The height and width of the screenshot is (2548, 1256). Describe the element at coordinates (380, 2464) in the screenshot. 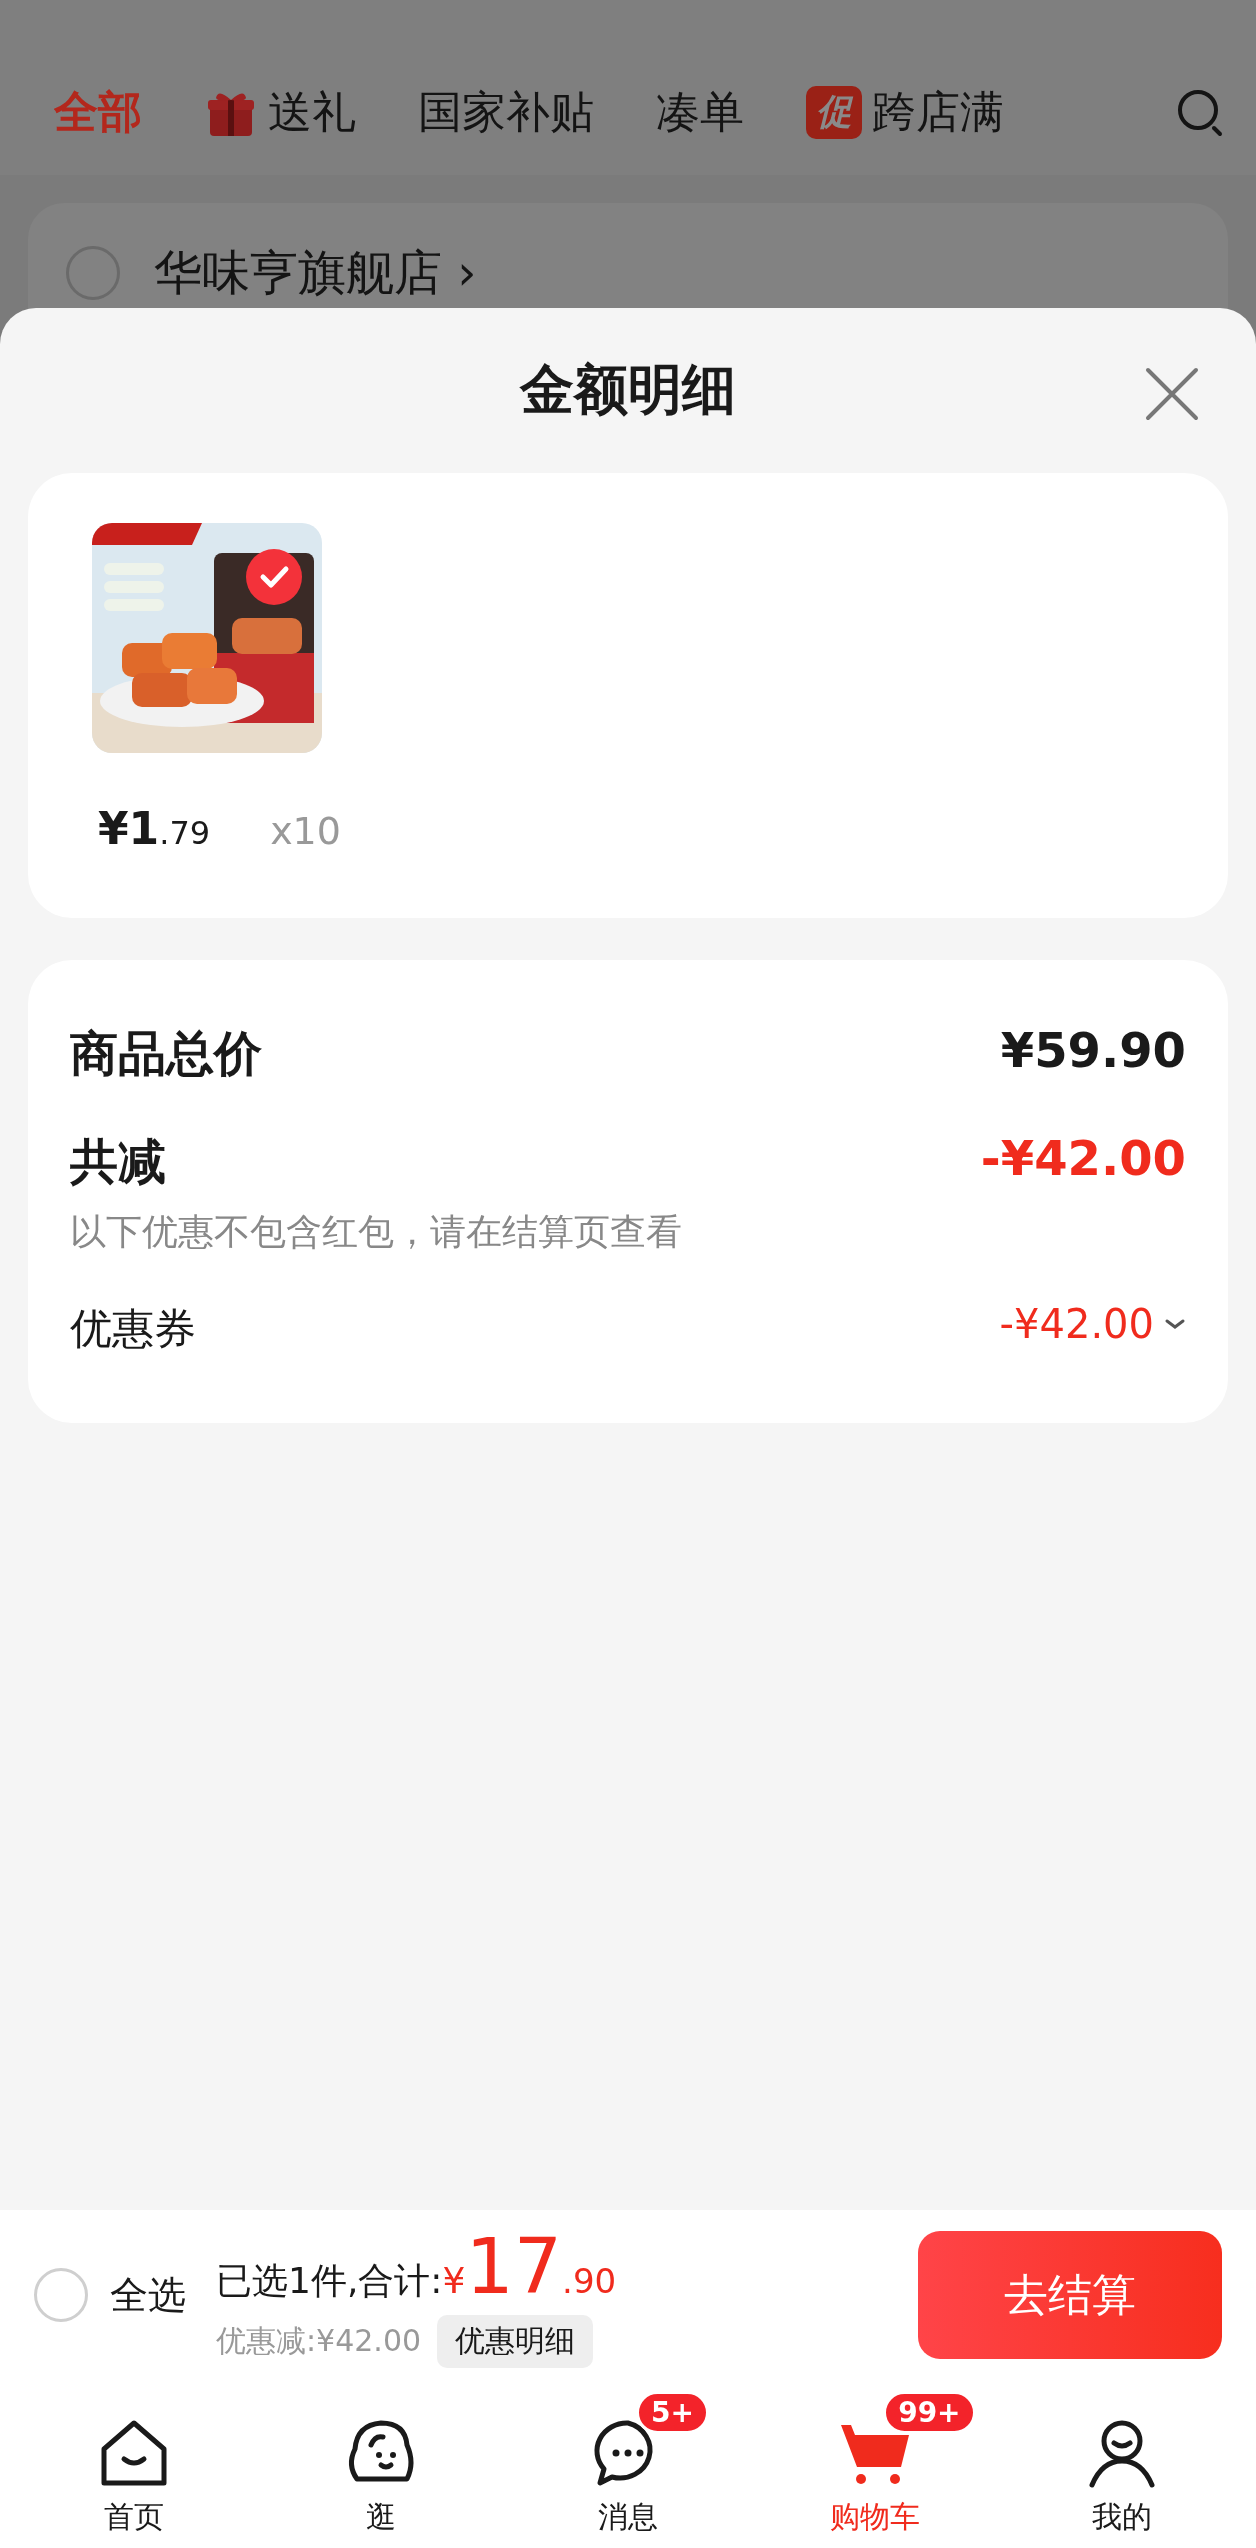

I see `nav-tab: 逛` at that location.